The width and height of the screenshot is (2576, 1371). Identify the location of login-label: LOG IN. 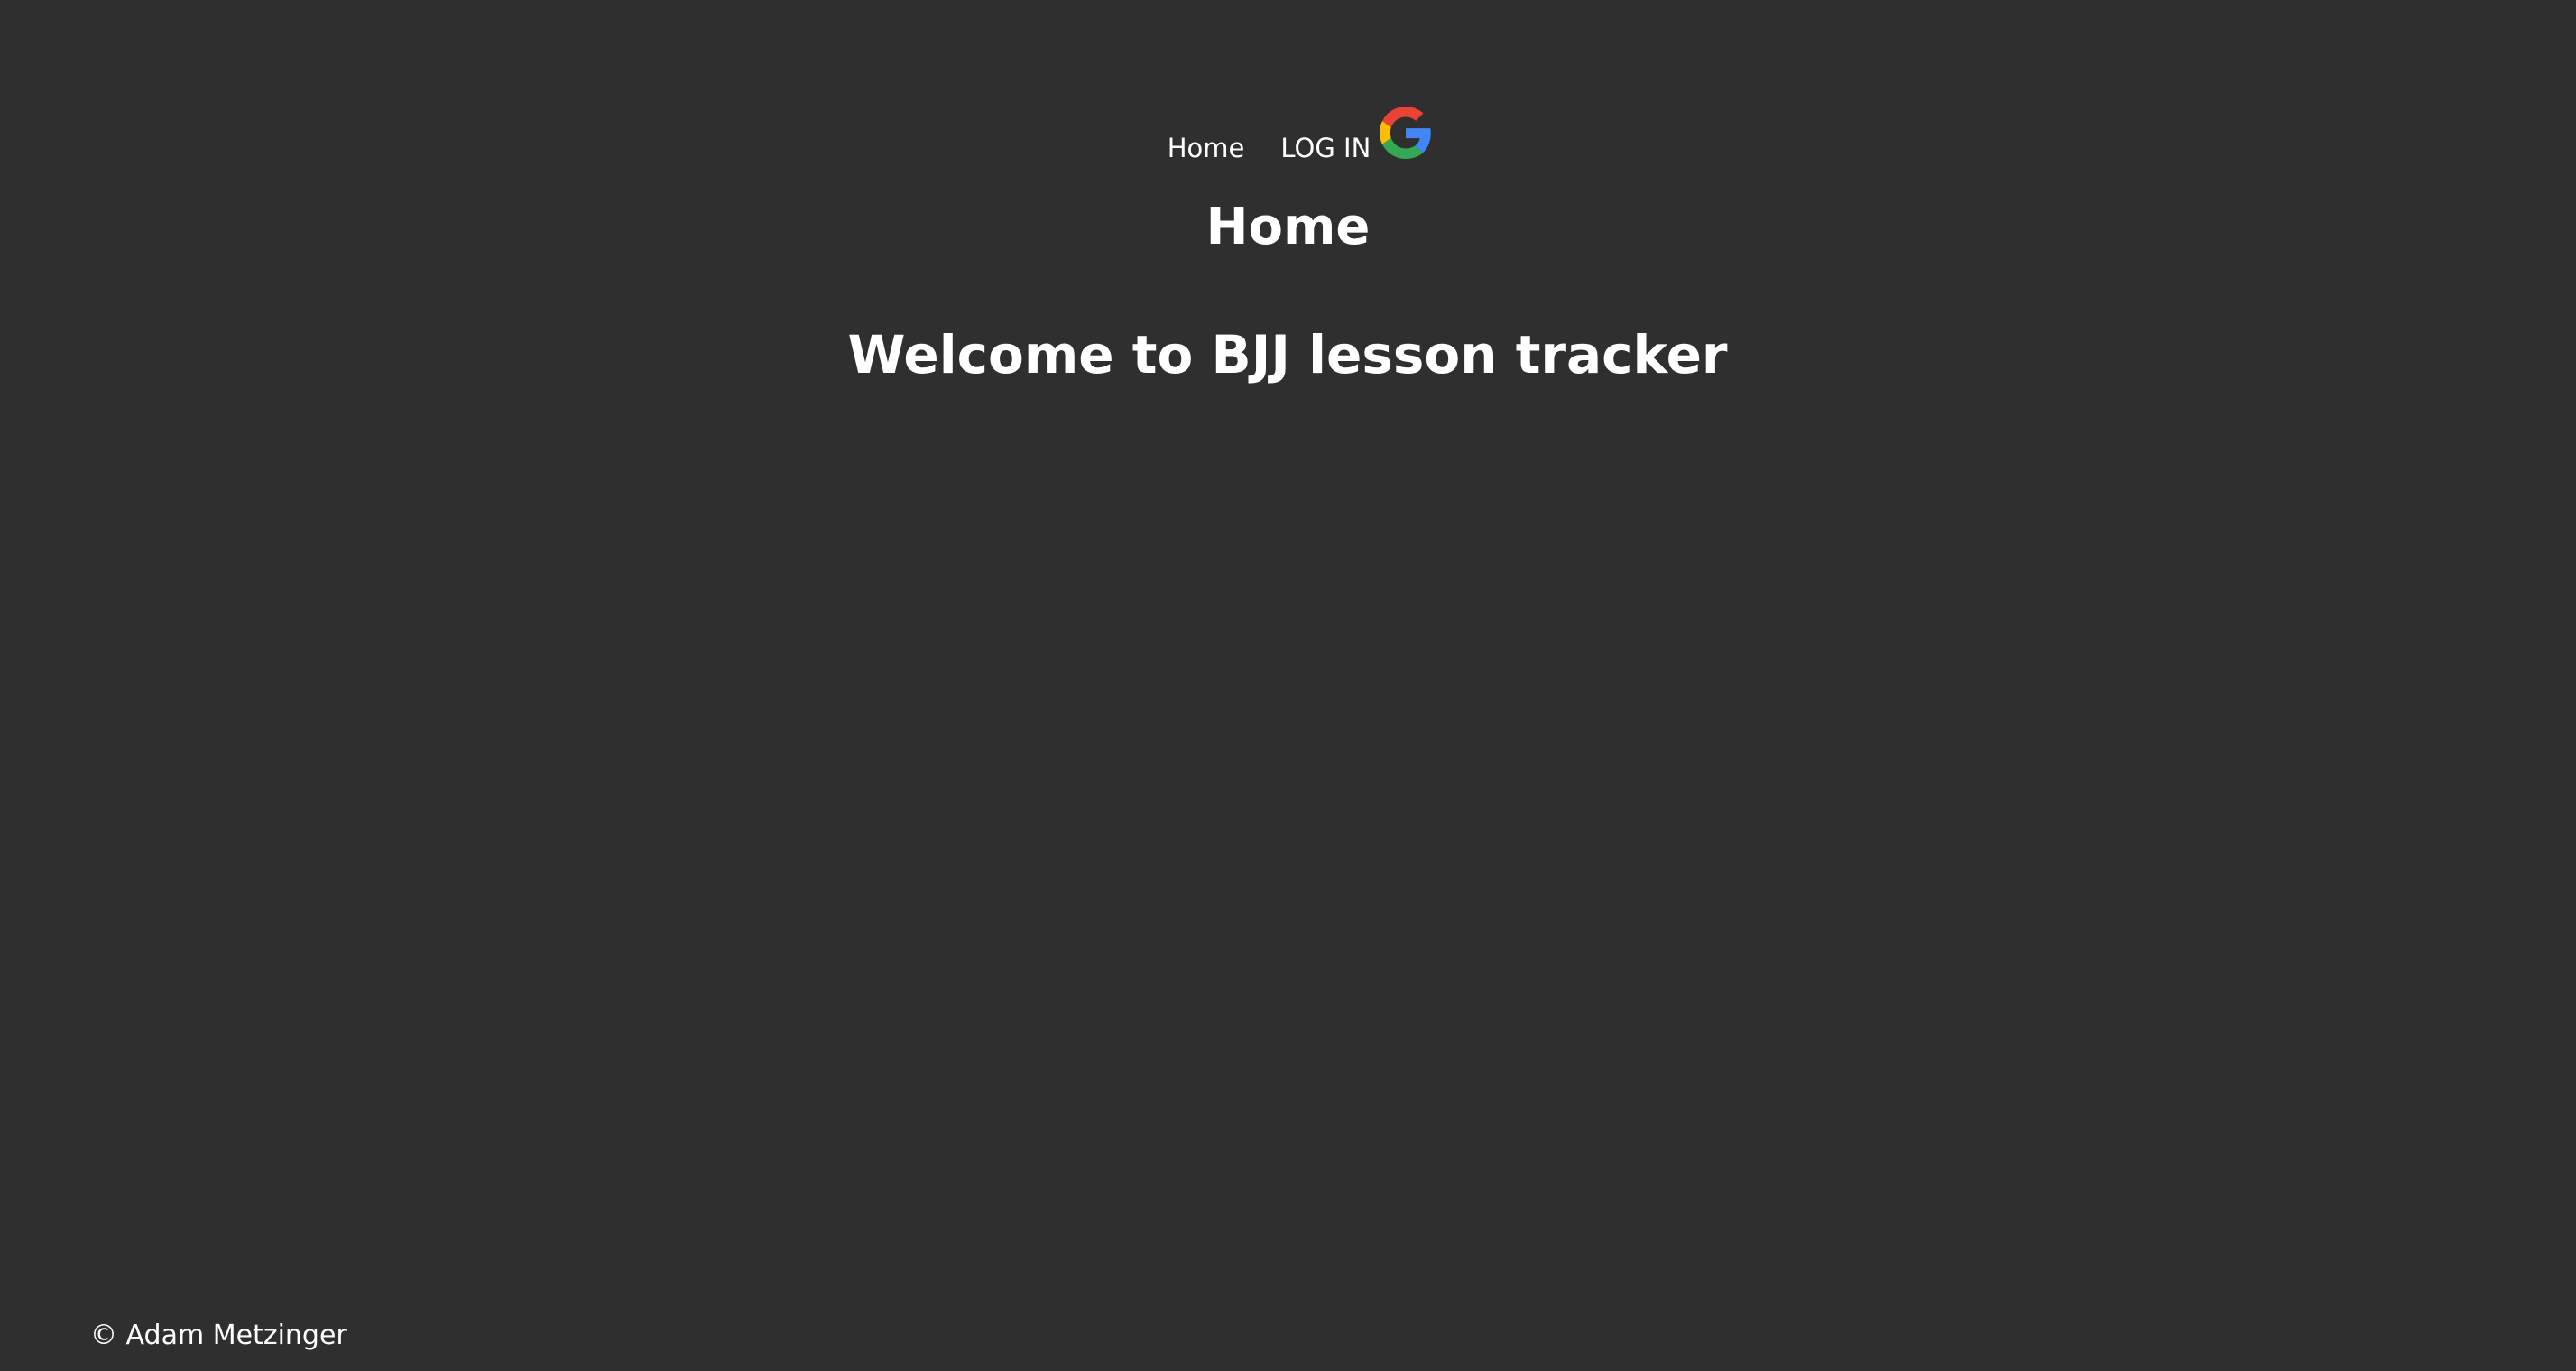
(1325, 148).